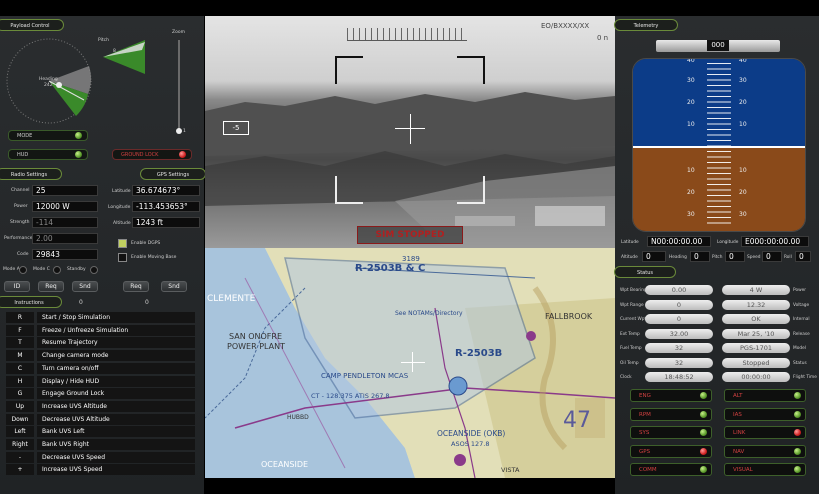  I want to click on enable-moving-base-checkbox, so click(122, 257).